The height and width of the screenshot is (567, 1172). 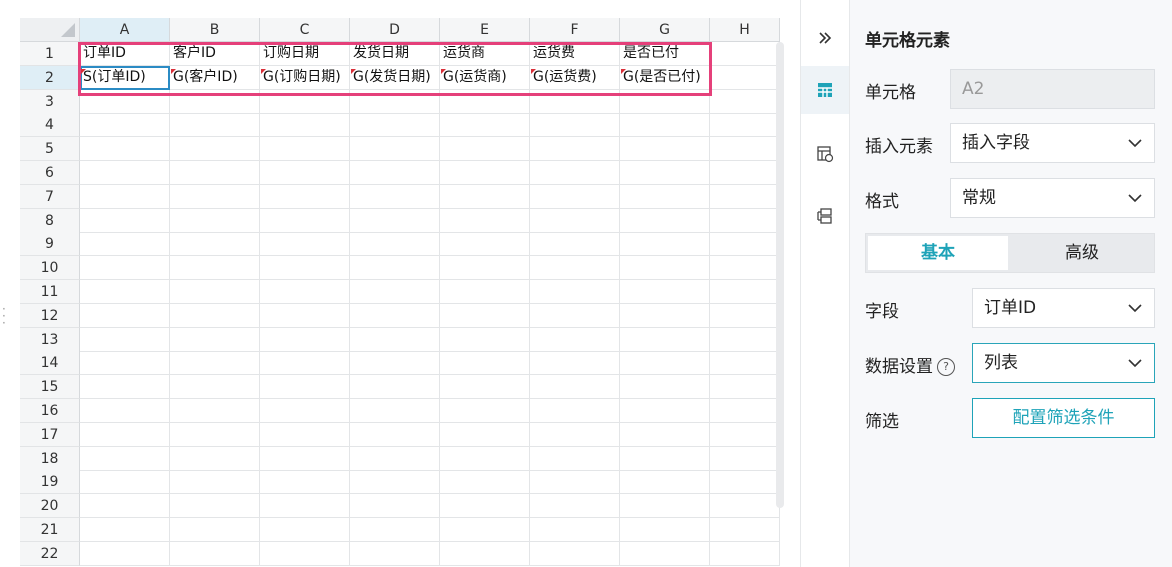 What do you see at coordinates (665, 482) in the screenshot?
I see `cell-g19` at bounding box center [665, 482].